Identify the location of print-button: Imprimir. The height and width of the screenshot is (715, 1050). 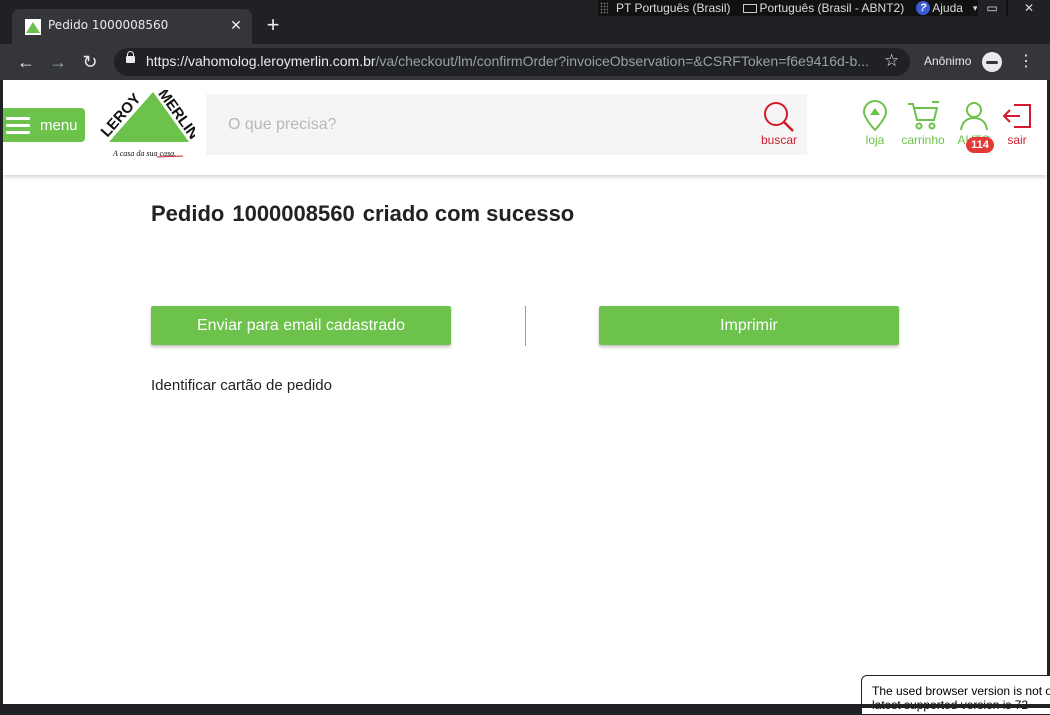
(749, 325).